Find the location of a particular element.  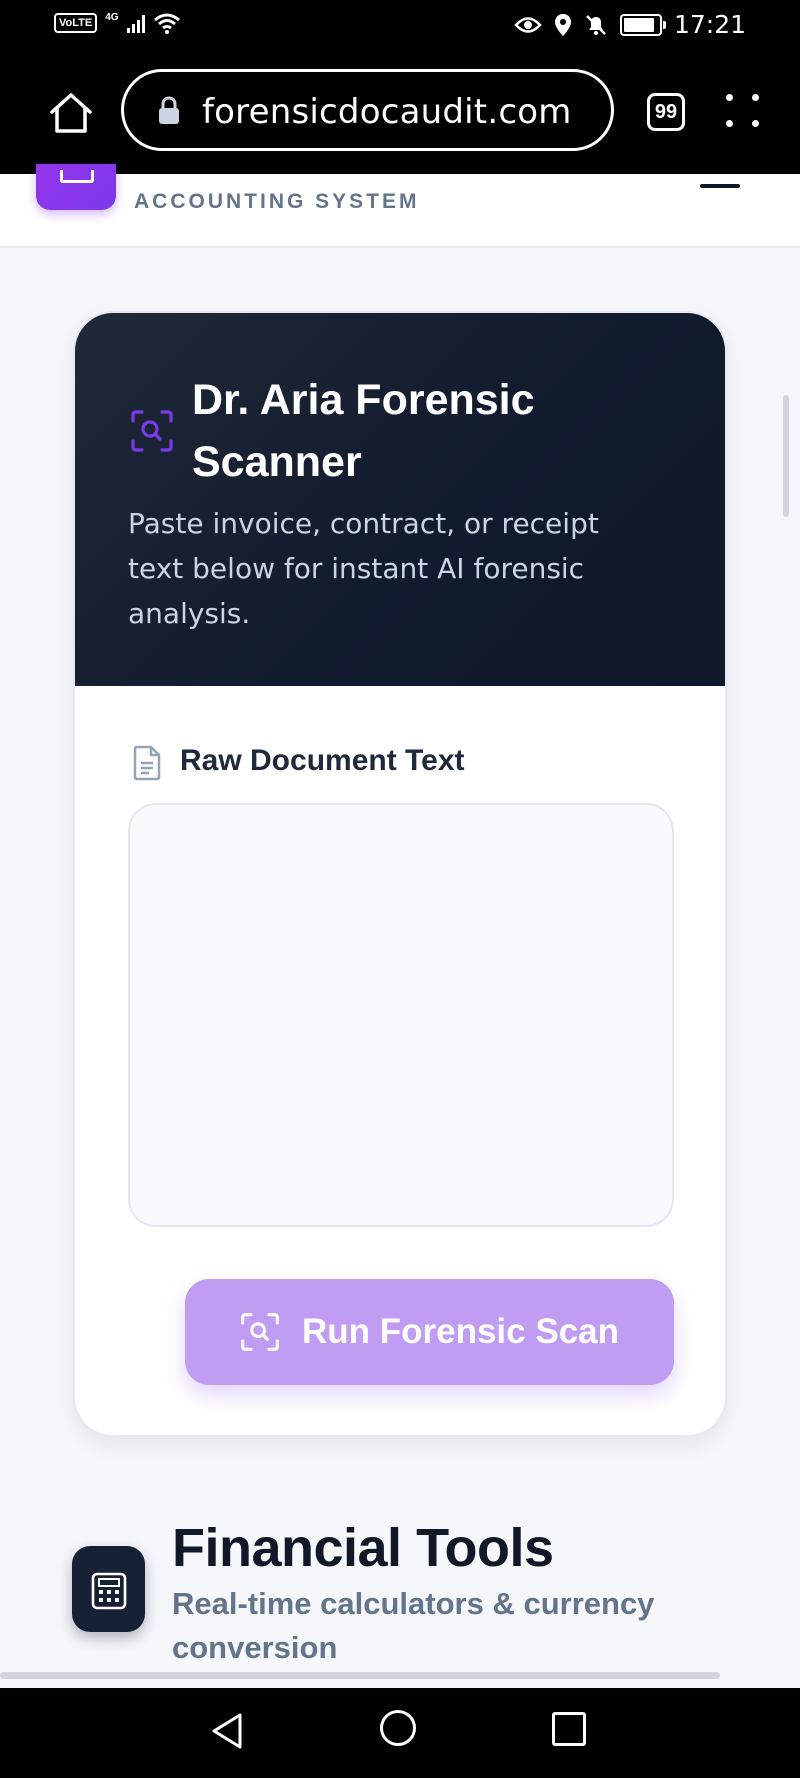

browser-toolbar: forensicdocaudit.com 99 is located at coordinates (400, 113).